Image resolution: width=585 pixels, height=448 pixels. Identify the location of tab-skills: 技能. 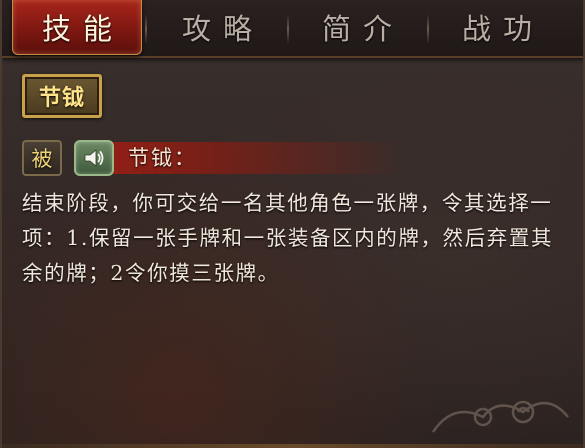
(77, 27).